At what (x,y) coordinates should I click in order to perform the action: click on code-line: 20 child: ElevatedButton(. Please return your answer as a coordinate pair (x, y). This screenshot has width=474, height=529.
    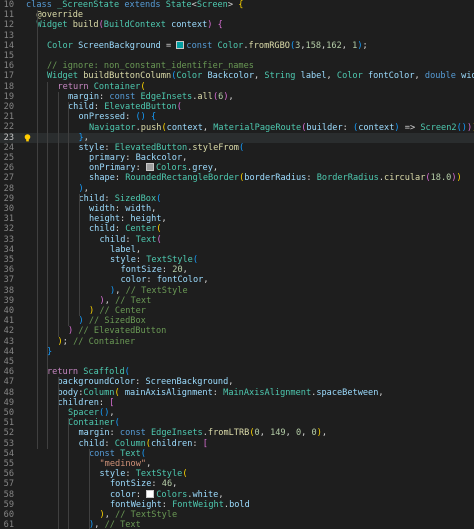
    Looking at the image, I should click on (237, 107).